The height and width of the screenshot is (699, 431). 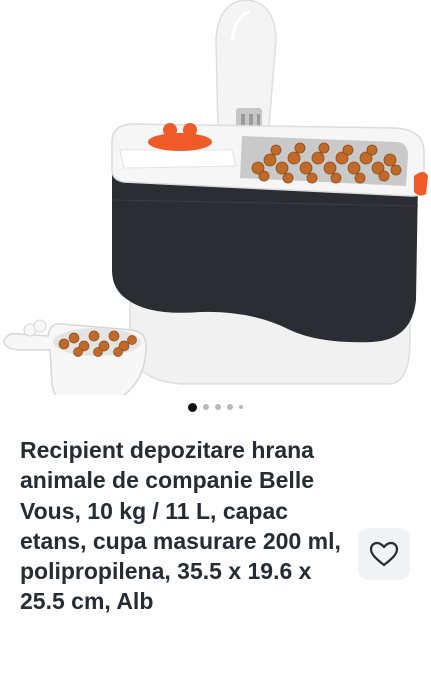 I want to click on add-to-favorites-button, so click(x=384, y=554).